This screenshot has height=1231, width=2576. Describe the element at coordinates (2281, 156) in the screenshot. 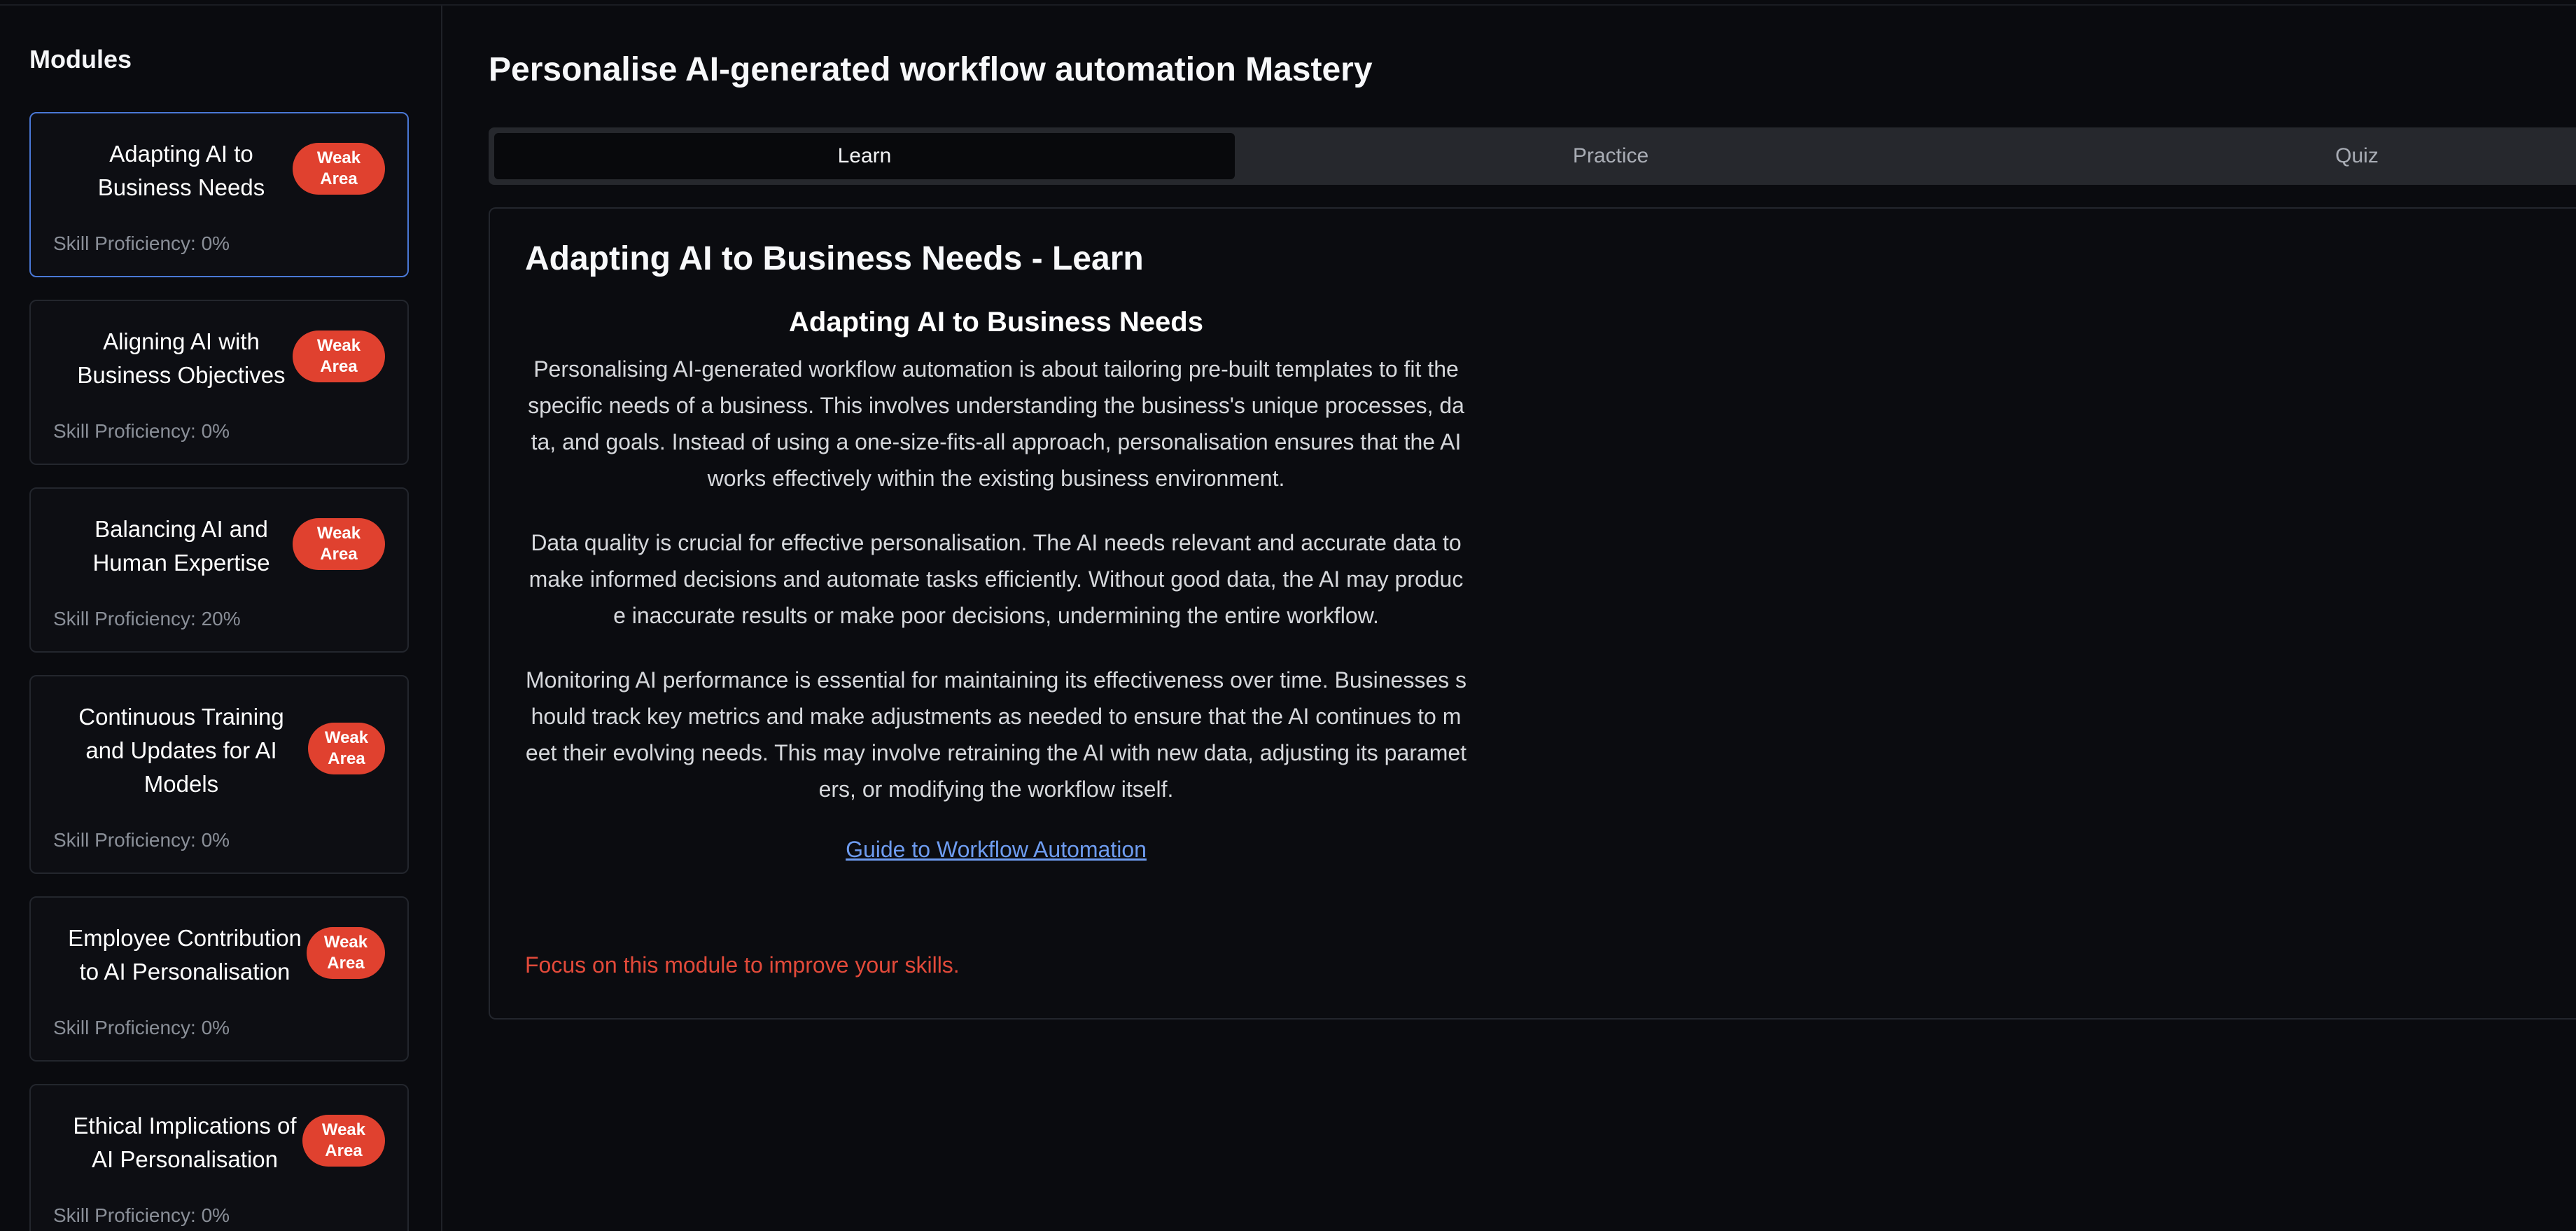

I see `tab-quiz: Quiz` at that location.